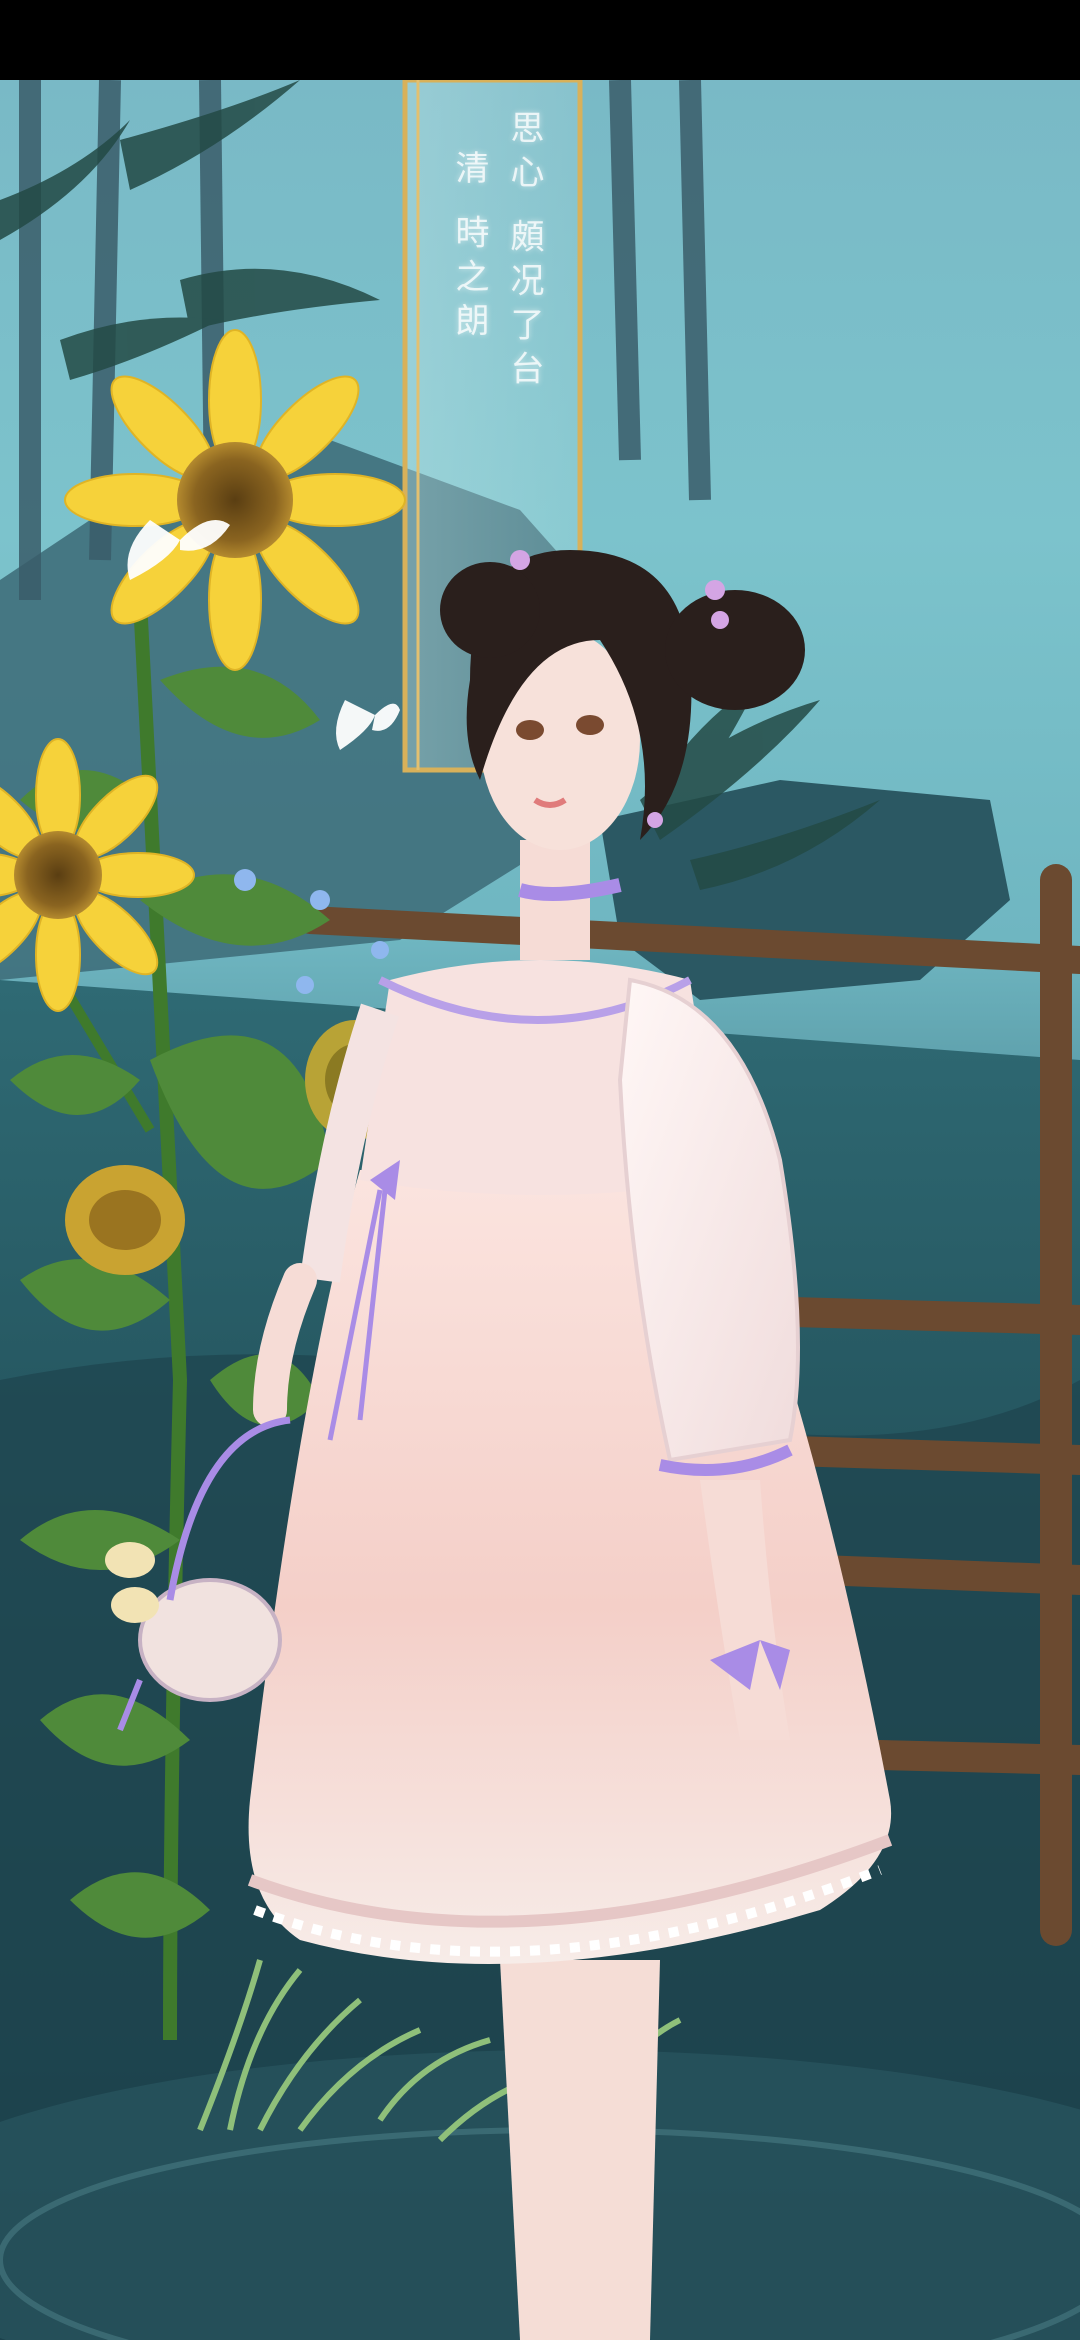 The height and width of the screenshot is (2340, 1080). I want to click on sunflower-large, so click(235, 500).